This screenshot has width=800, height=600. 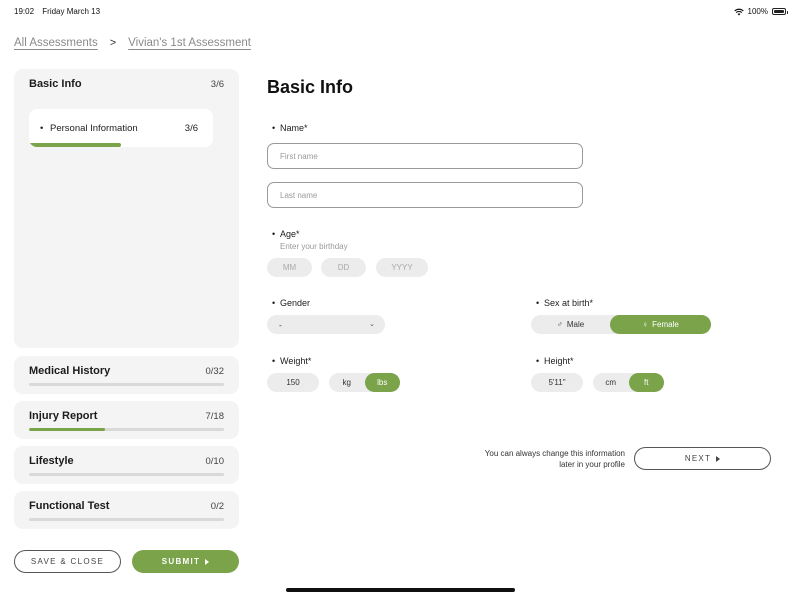 What do you see at coordinates (310, 87) in the screenshot?
I see `page-title: Basic Info` at bounding box center [310, 87].